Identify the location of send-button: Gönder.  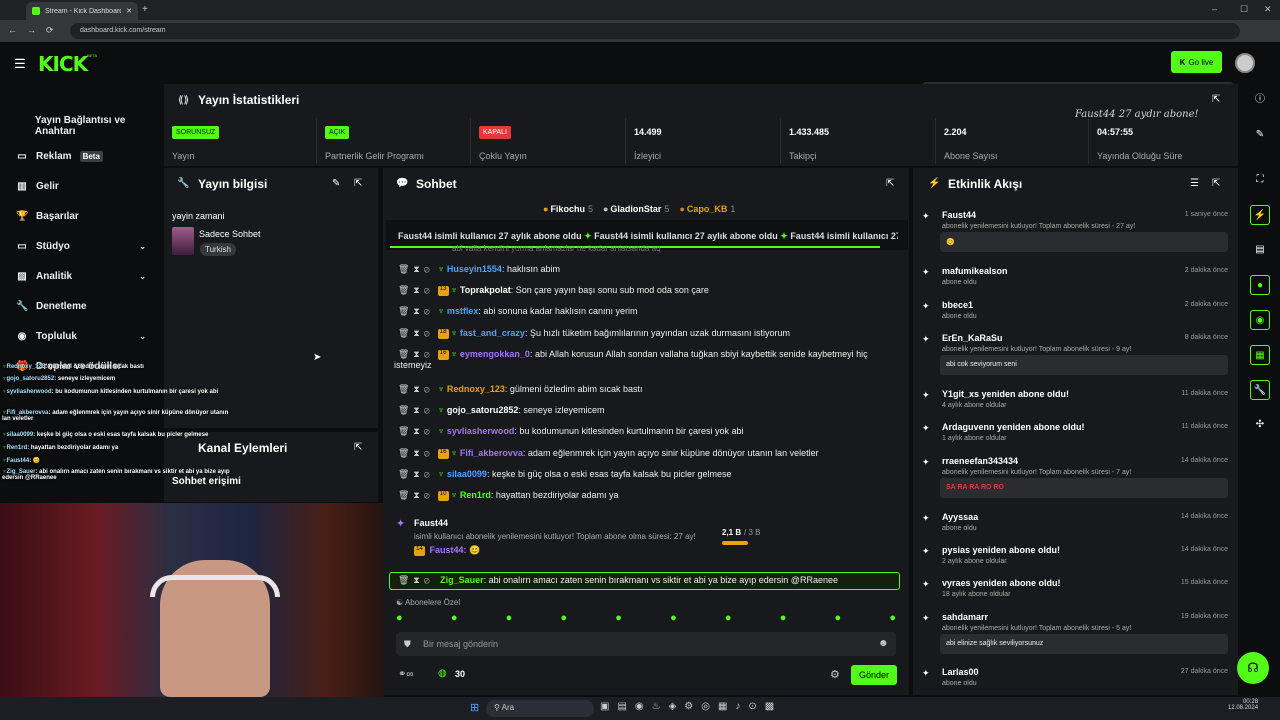
(874, 675).